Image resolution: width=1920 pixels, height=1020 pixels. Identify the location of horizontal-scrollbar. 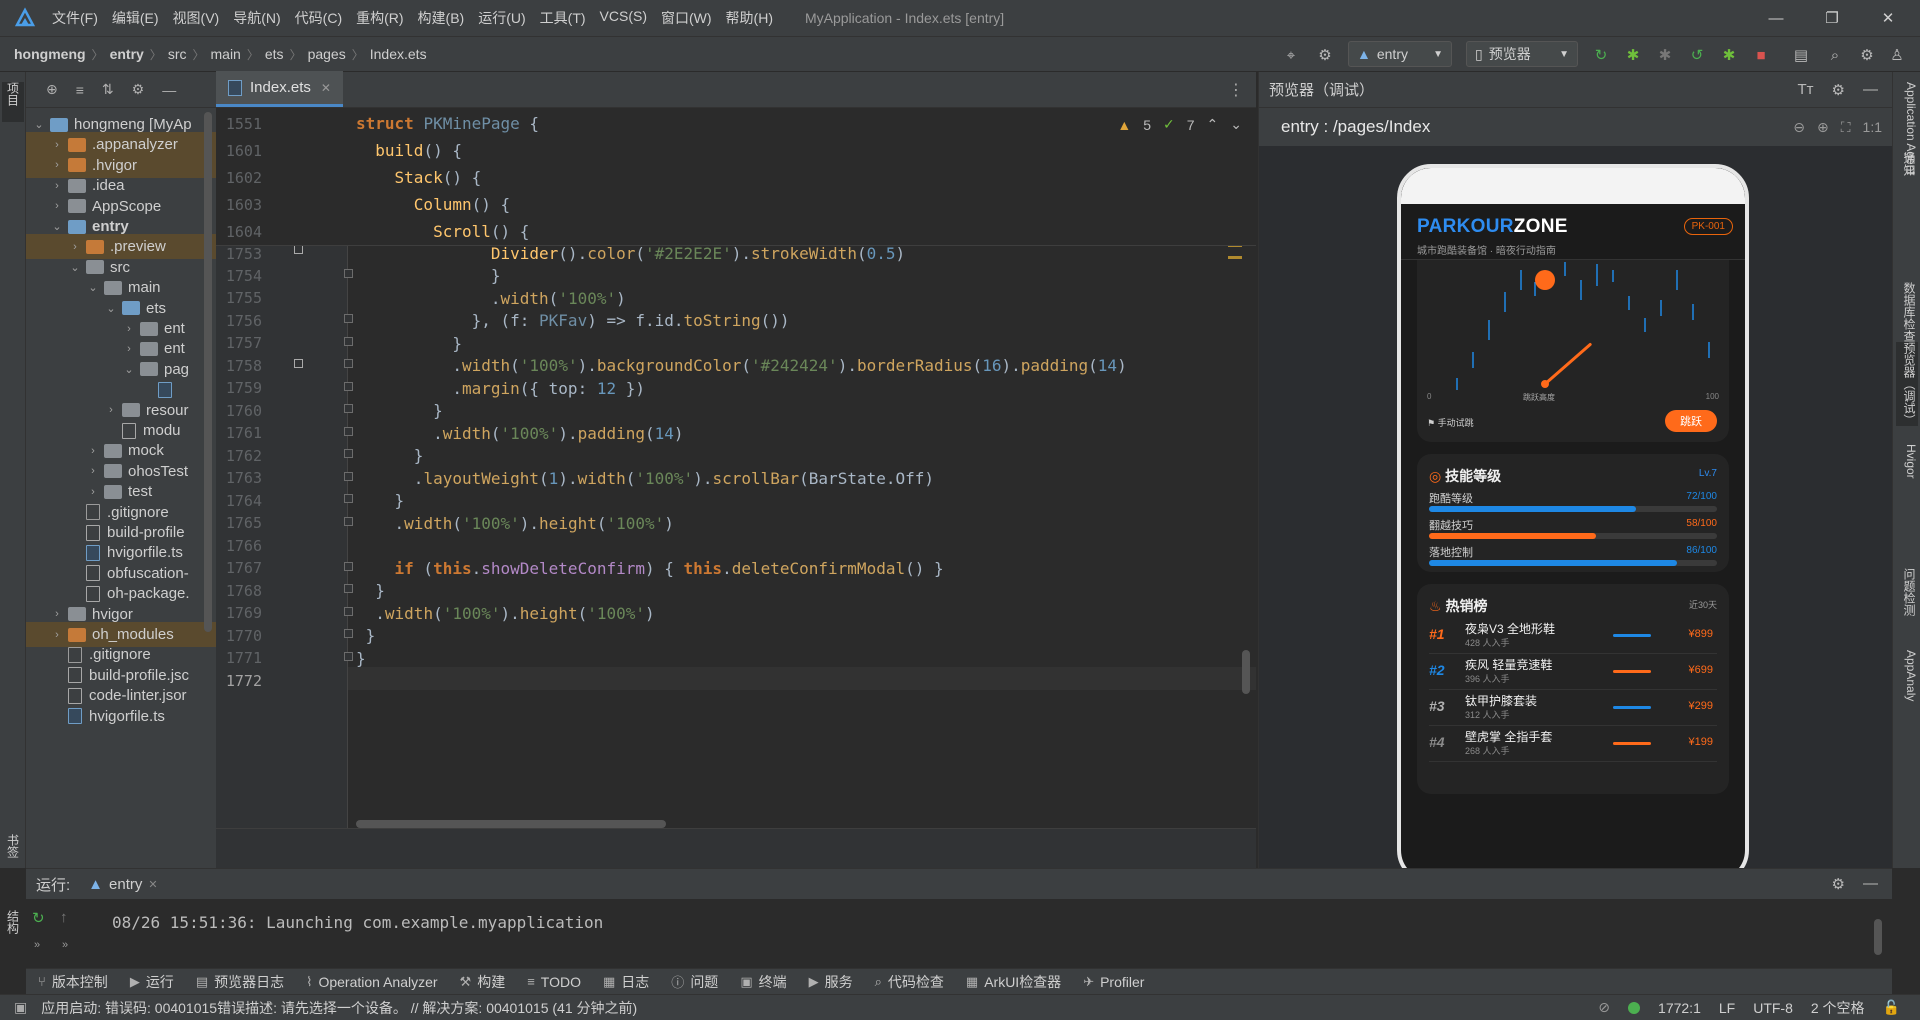
(511, 824).